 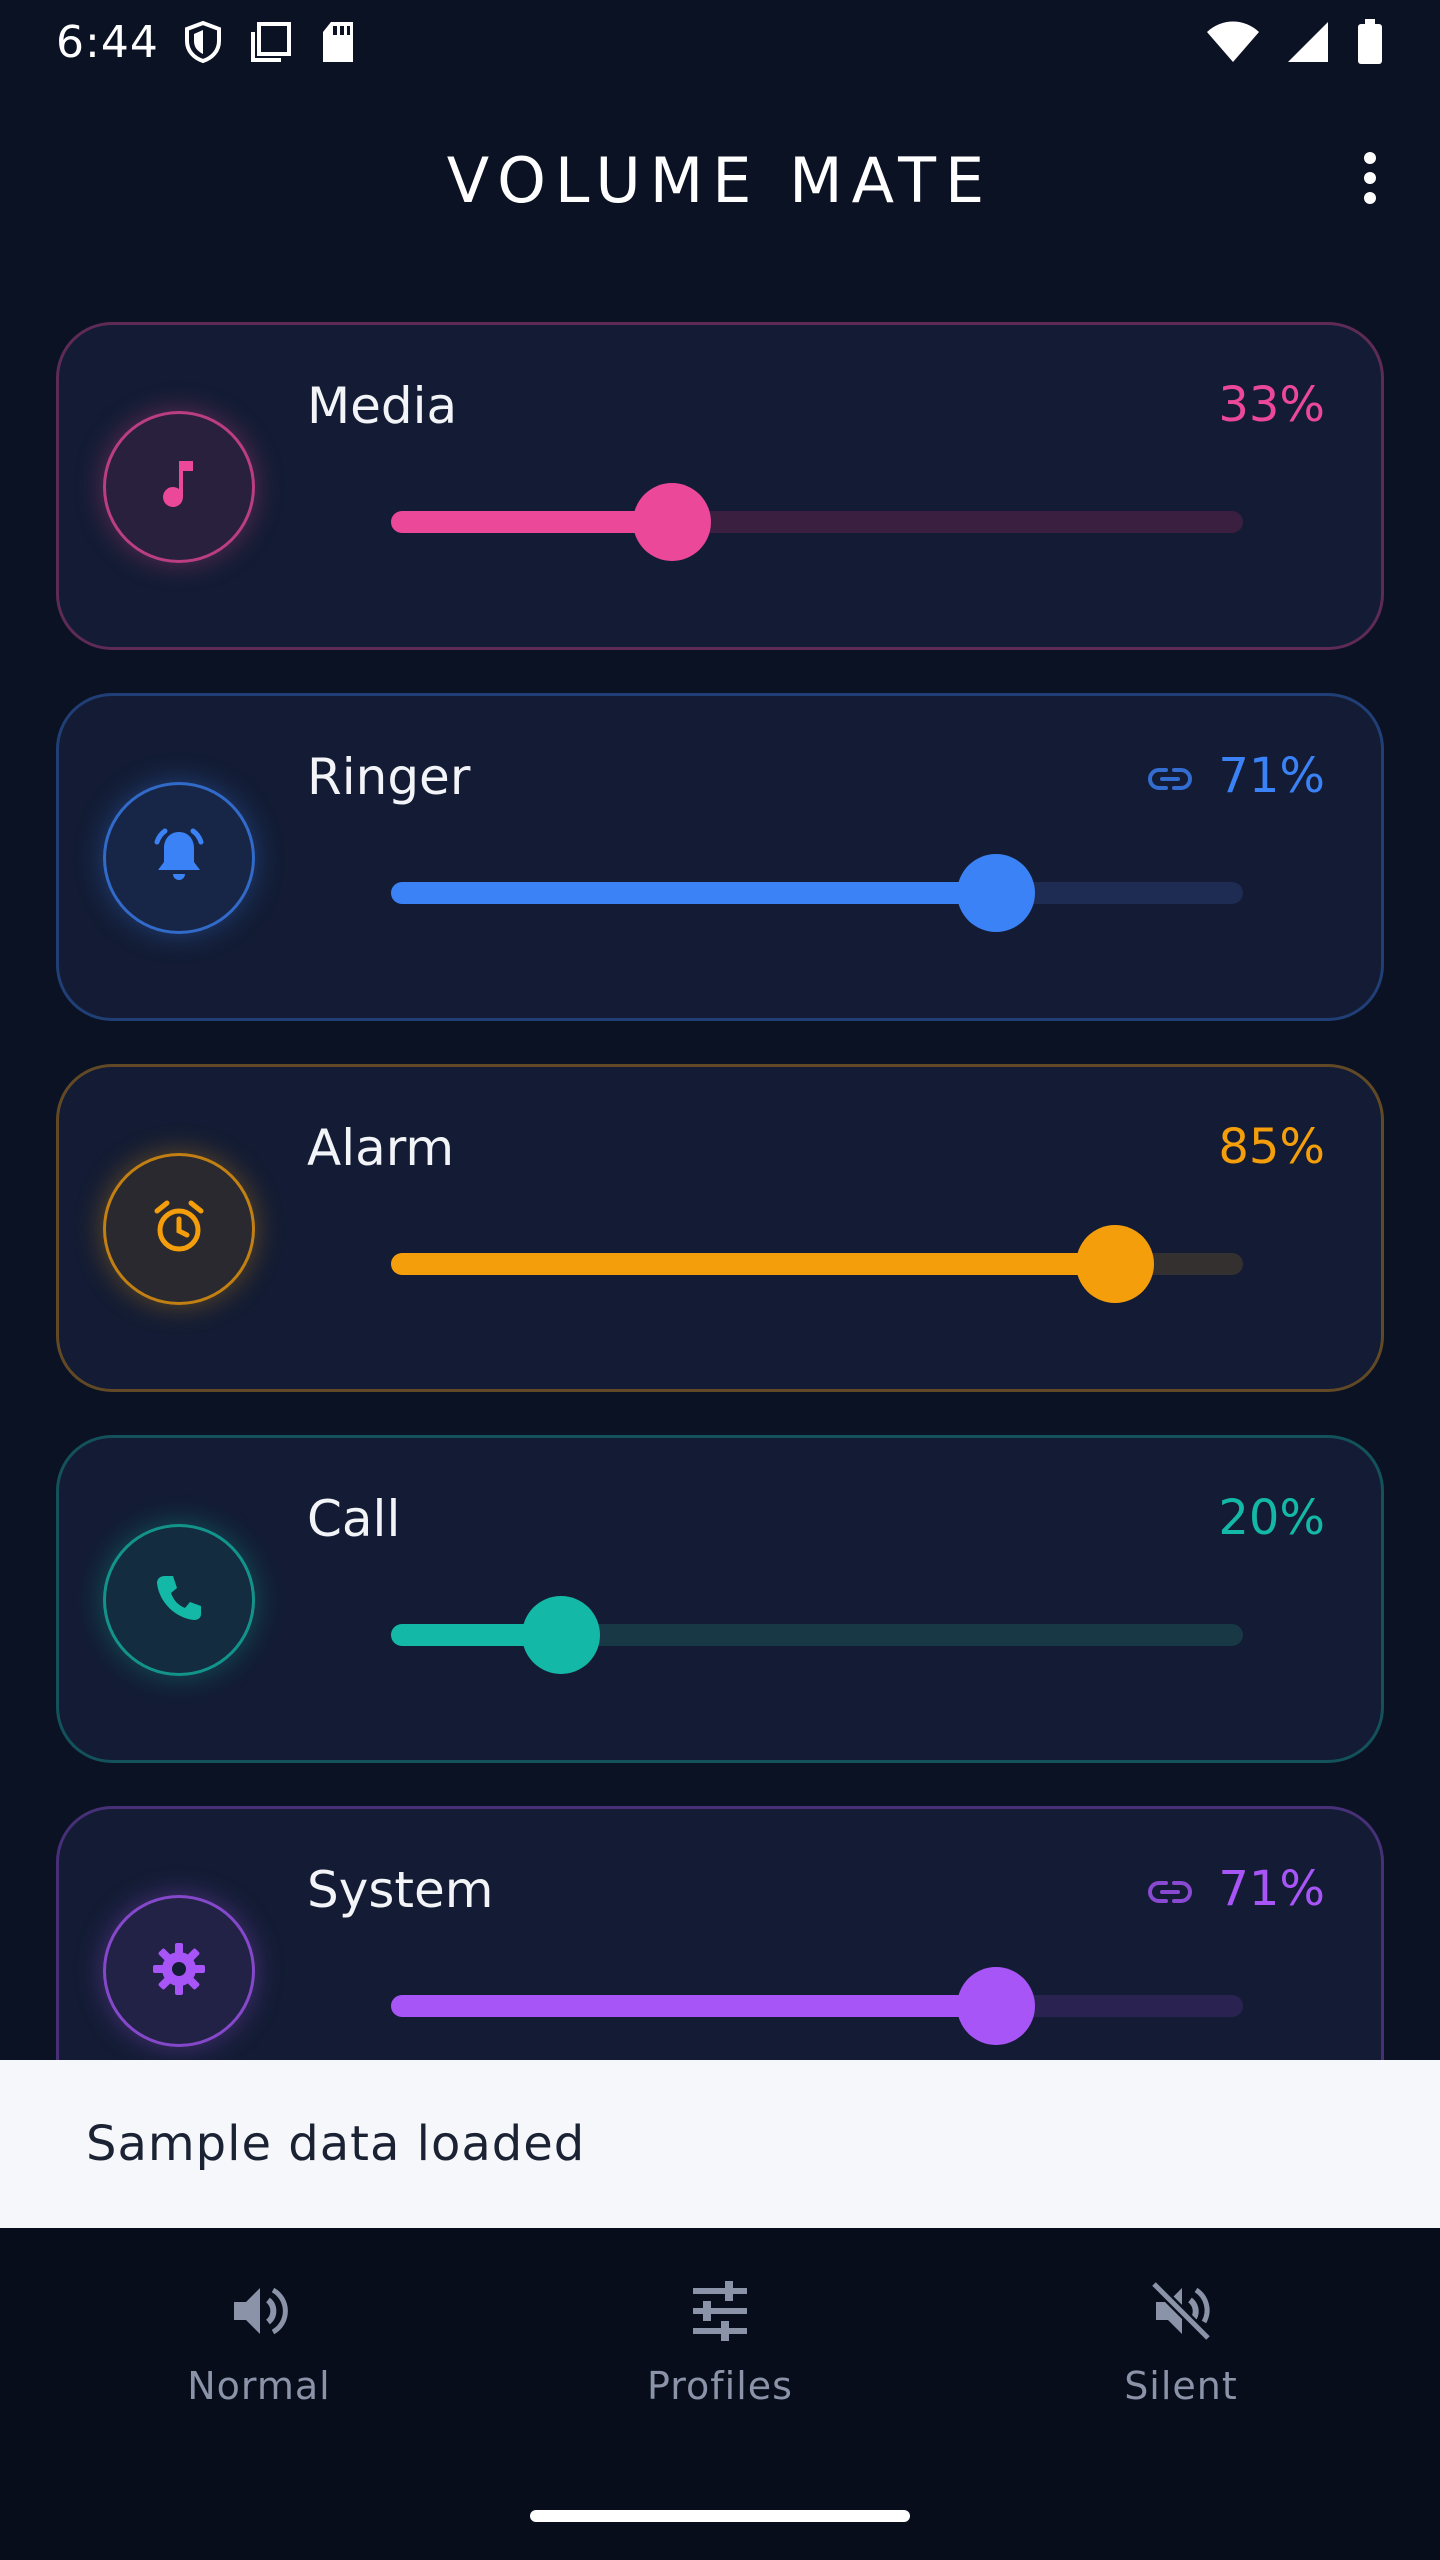 What do you see at coordinates (1181, 2313) in the screenshot?
I see `speaker-muted-icon` at bounding box center [1181, 2313].